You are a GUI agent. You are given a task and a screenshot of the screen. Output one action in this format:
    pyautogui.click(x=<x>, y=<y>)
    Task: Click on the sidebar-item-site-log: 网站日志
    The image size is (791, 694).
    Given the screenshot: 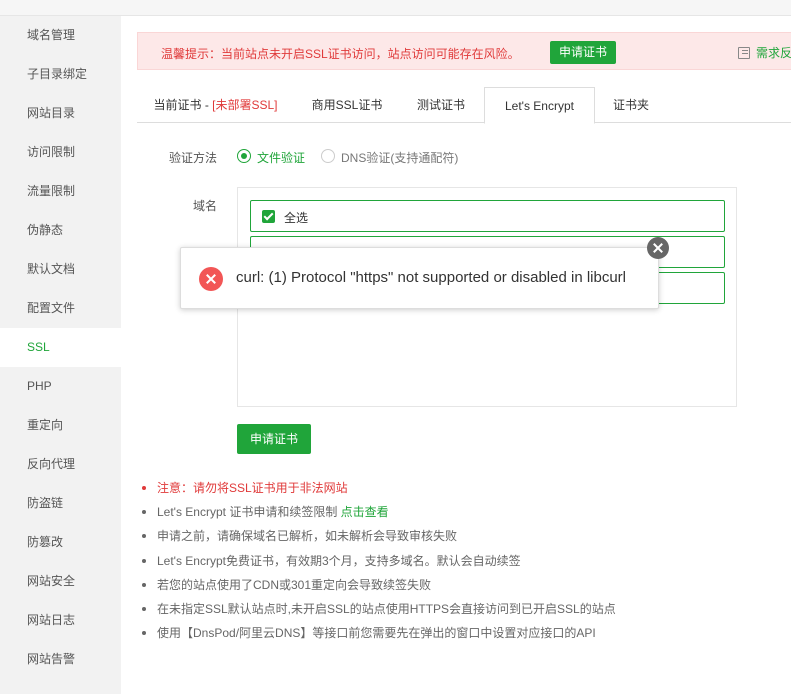 What is the action you would take?
    pyautogui.click(x=60, y=620)
    